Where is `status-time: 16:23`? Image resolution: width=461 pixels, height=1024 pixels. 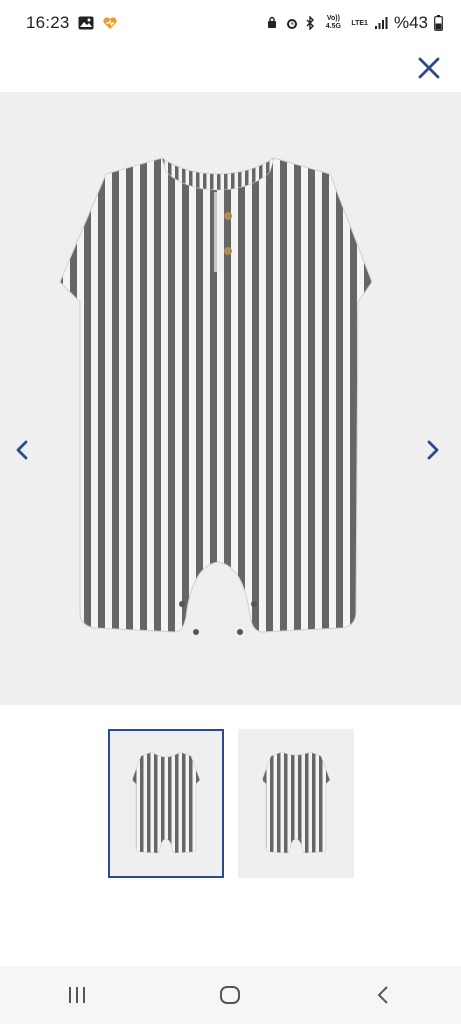 status-time: 16:23 is located at coordinates (48, 22).